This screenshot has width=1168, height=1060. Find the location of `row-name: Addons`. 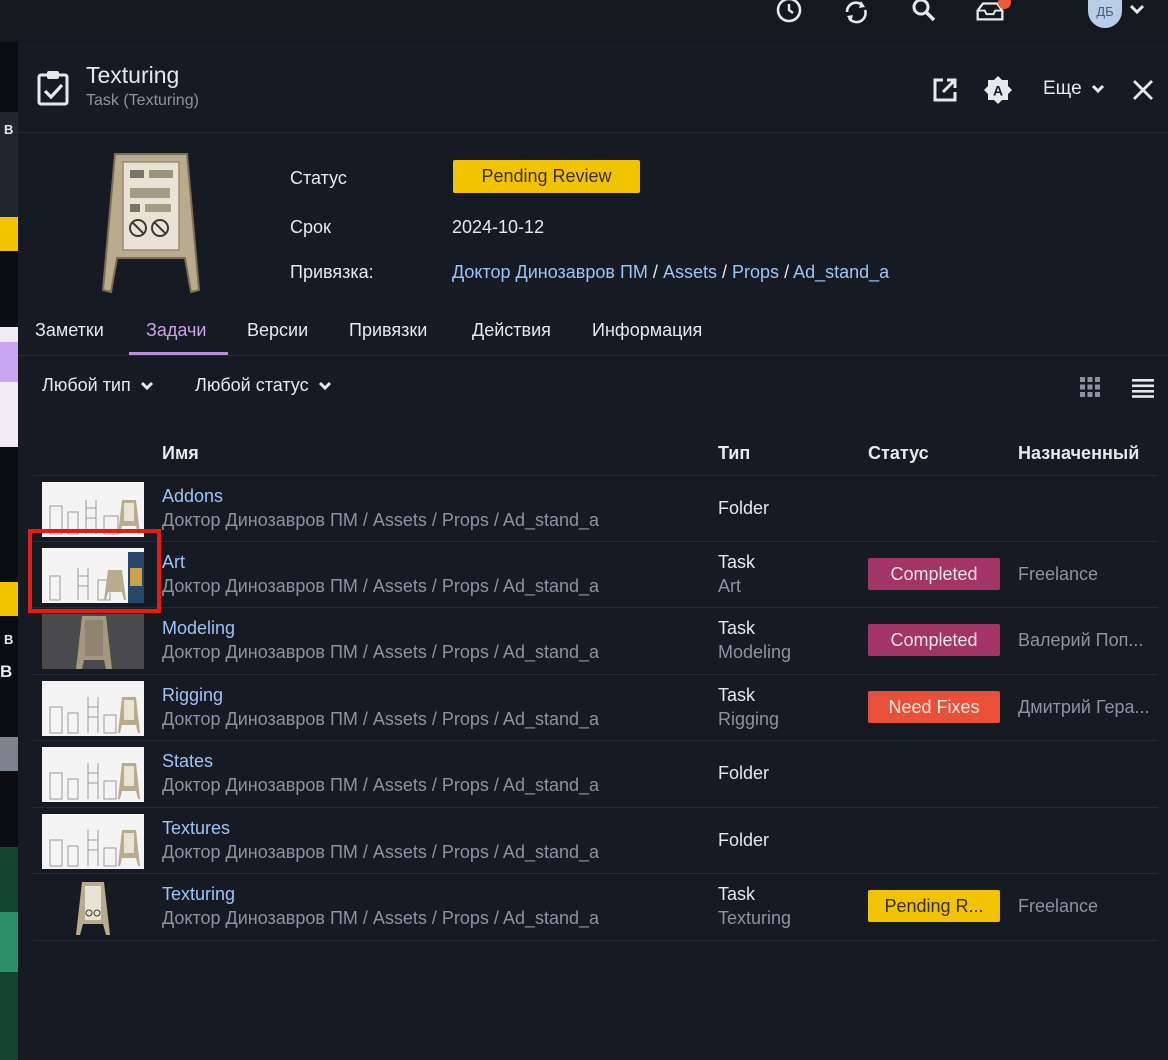

row-name: Addons is located at coordinates (192, 496).